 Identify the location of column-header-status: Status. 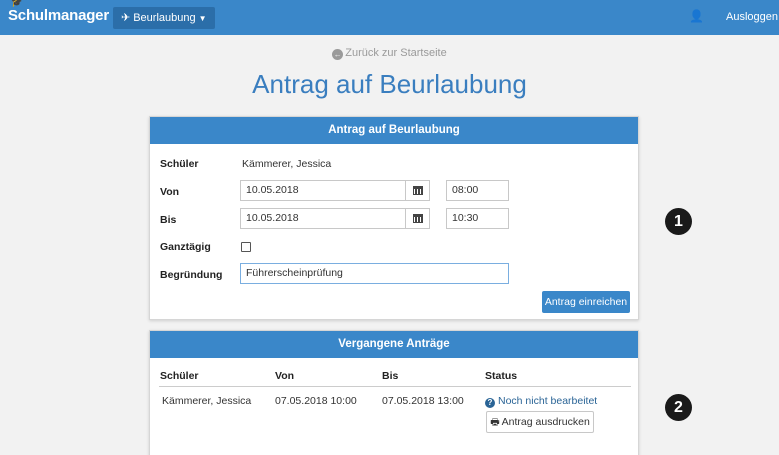
(501, 376).